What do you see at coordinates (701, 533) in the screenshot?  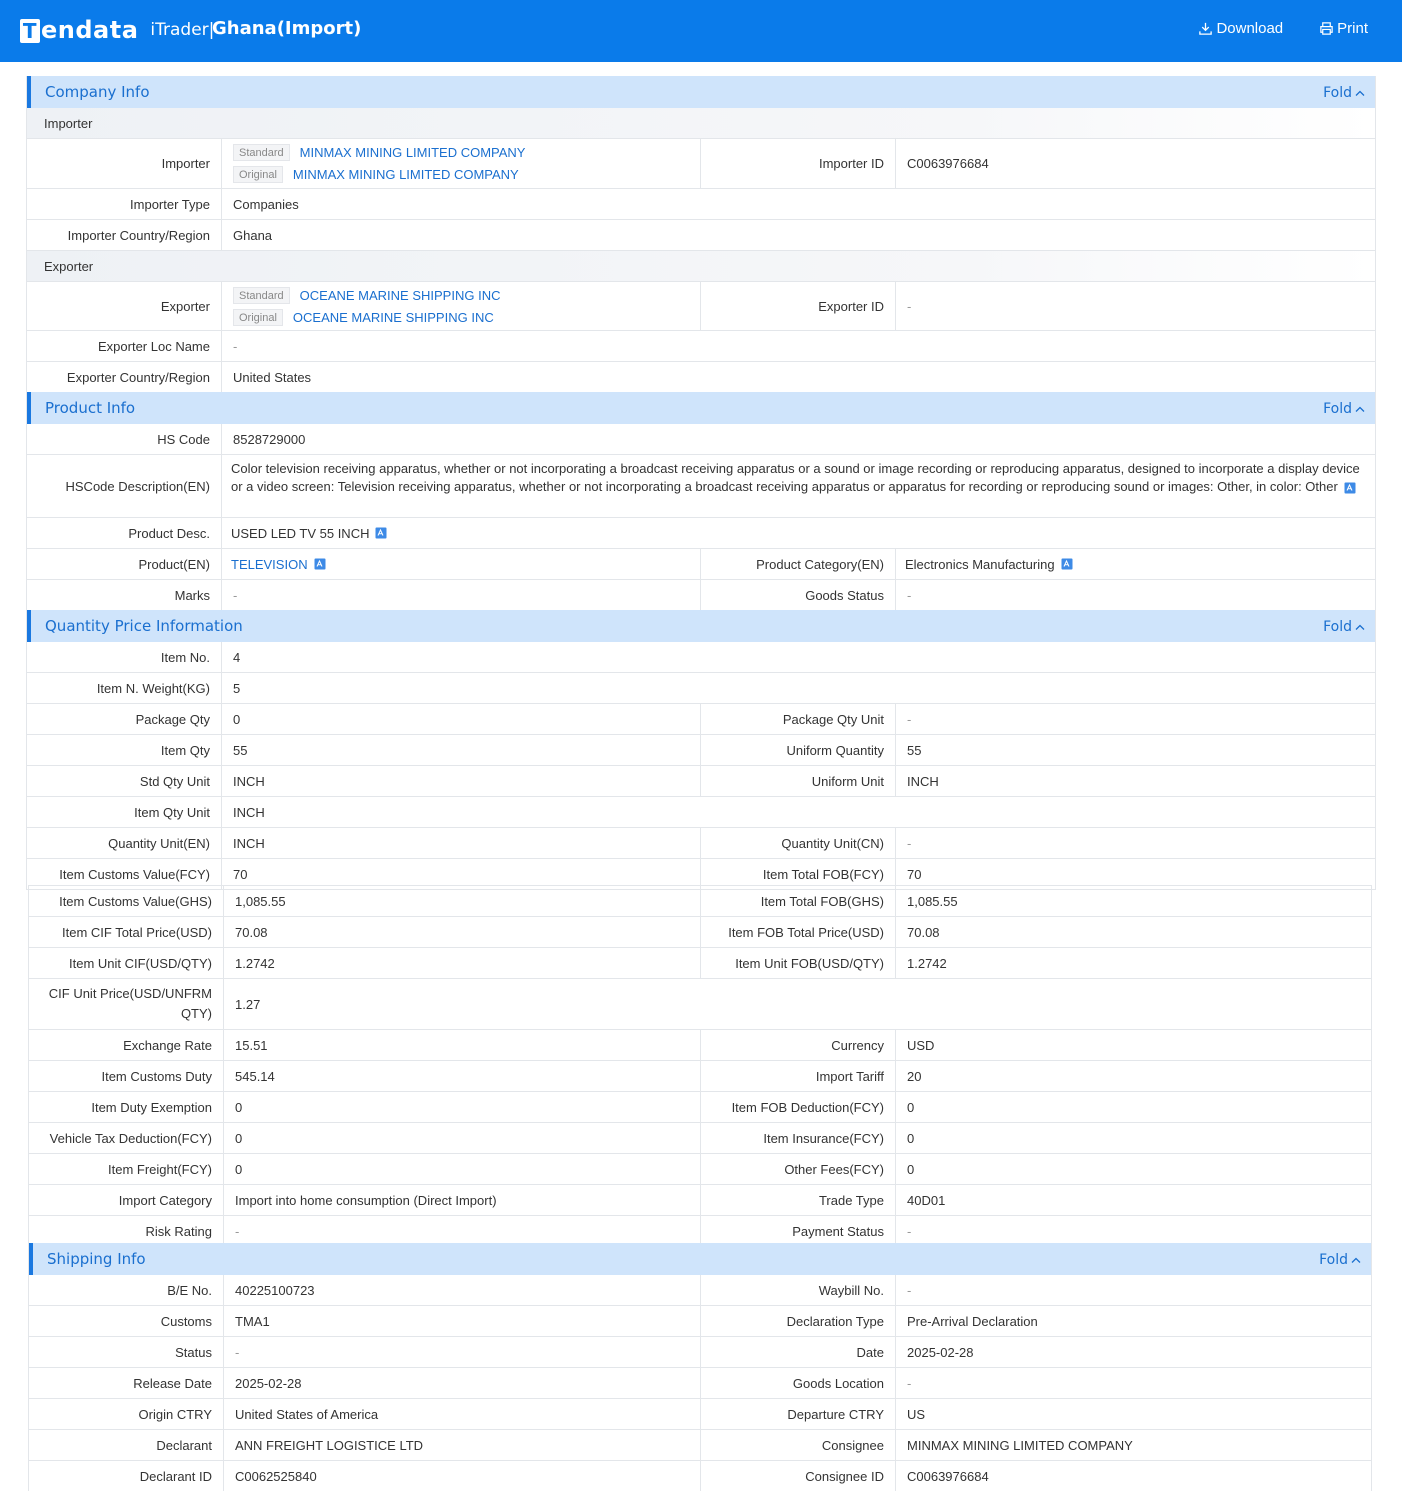 I see `product-desc-row: Product Desc. USED LED TV 55 INCH` at bounding box center [701, 533].